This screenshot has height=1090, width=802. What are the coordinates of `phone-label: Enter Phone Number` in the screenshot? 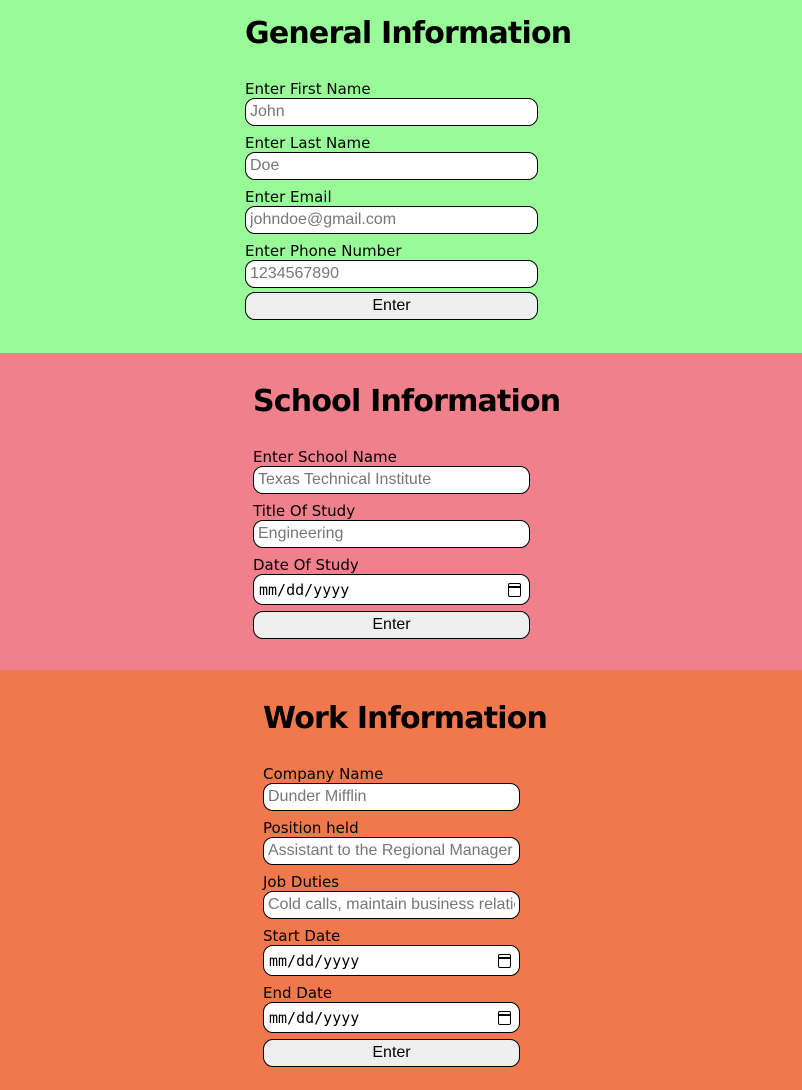 It's located at (323, 251).